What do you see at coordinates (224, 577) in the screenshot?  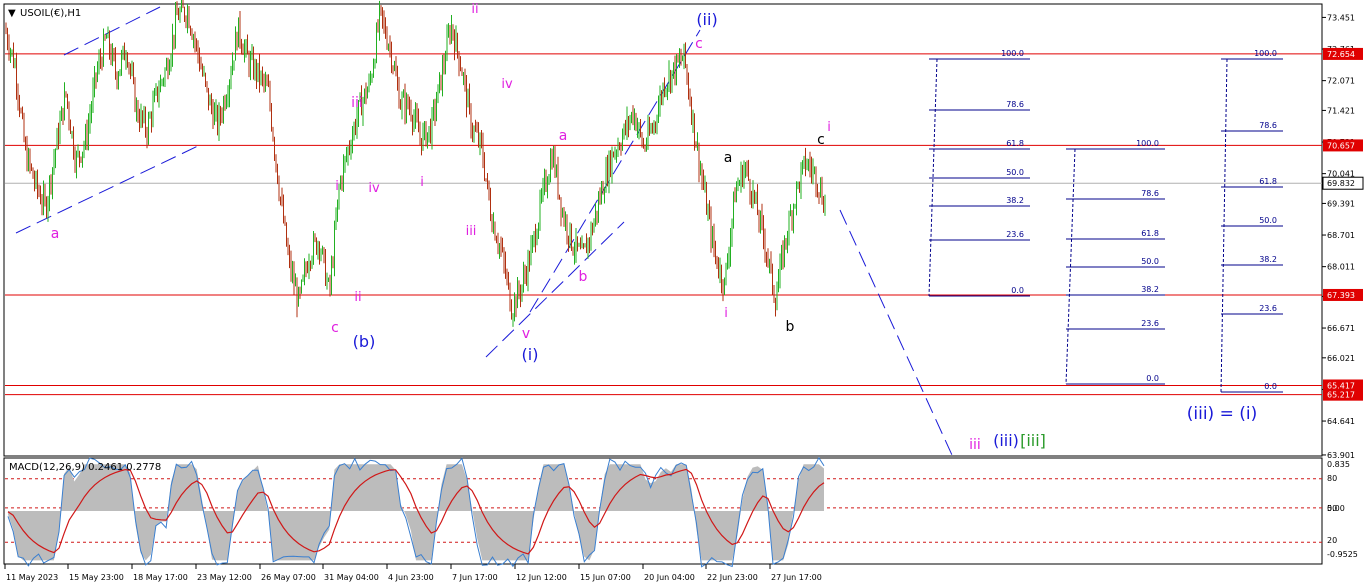 I see `x-tick-label: 23 May 12:00` at bounding box center [224, 577].